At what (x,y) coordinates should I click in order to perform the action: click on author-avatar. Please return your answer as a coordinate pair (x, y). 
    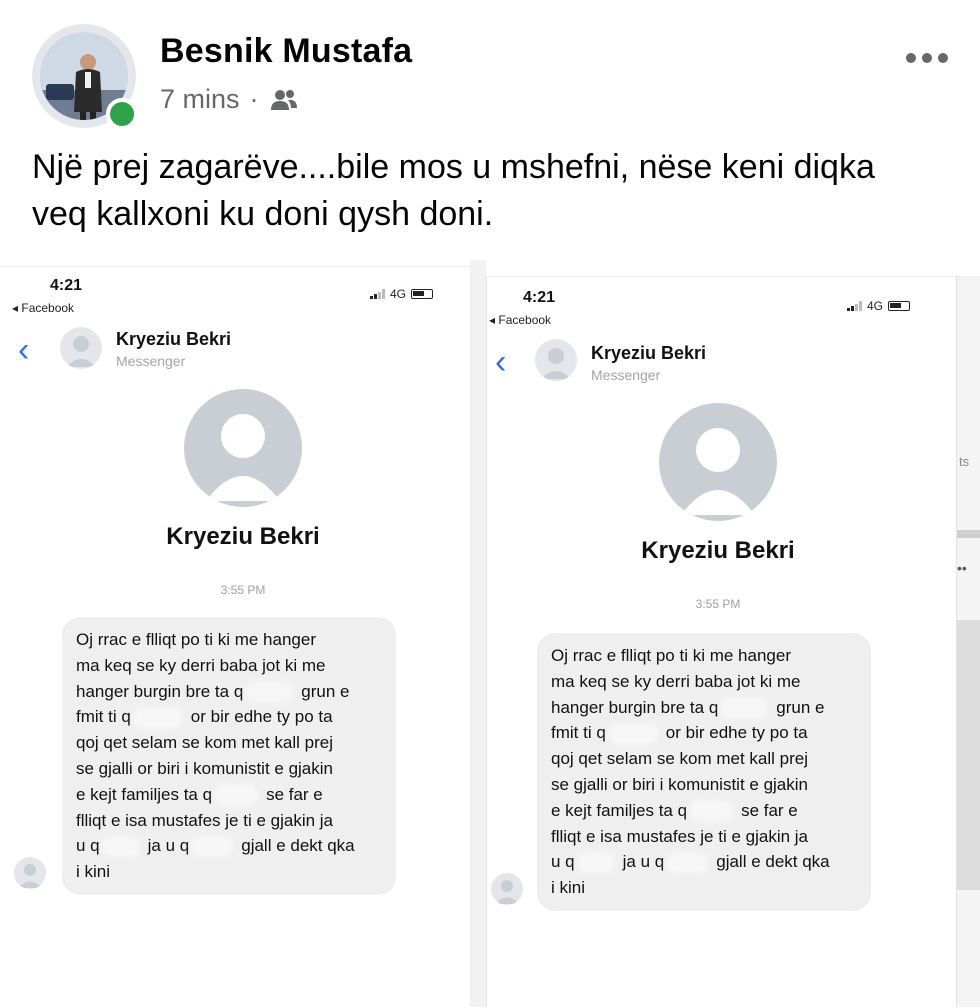
    Looking at the image, I should click on (85, 77).